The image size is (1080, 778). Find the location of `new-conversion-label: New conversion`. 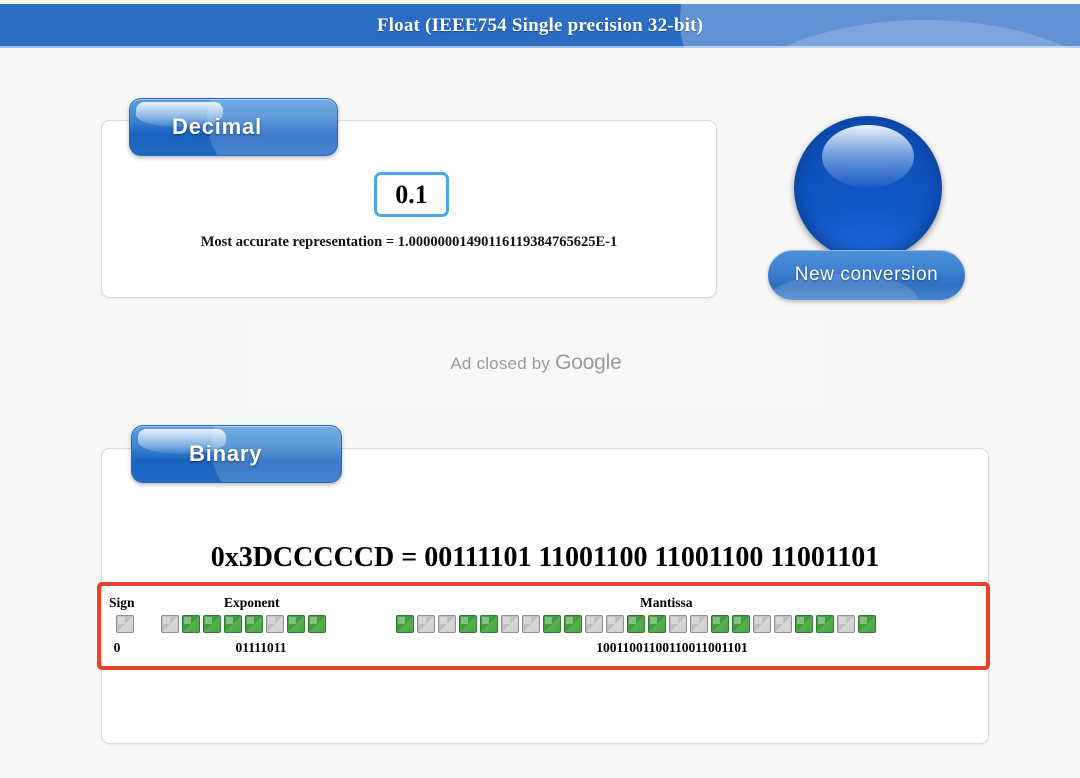

new-conversion-label: New conversion is located at coordinates (866, 274).